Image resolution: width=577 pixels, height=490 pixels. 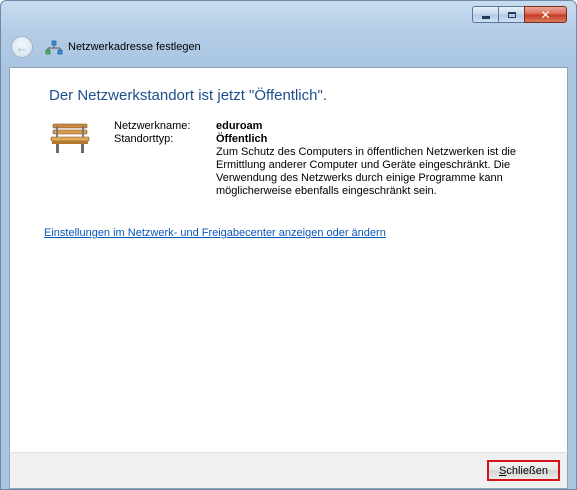 I want to click on window-title: Netzwerkadresse festlegen, so click(x=134, y=47).